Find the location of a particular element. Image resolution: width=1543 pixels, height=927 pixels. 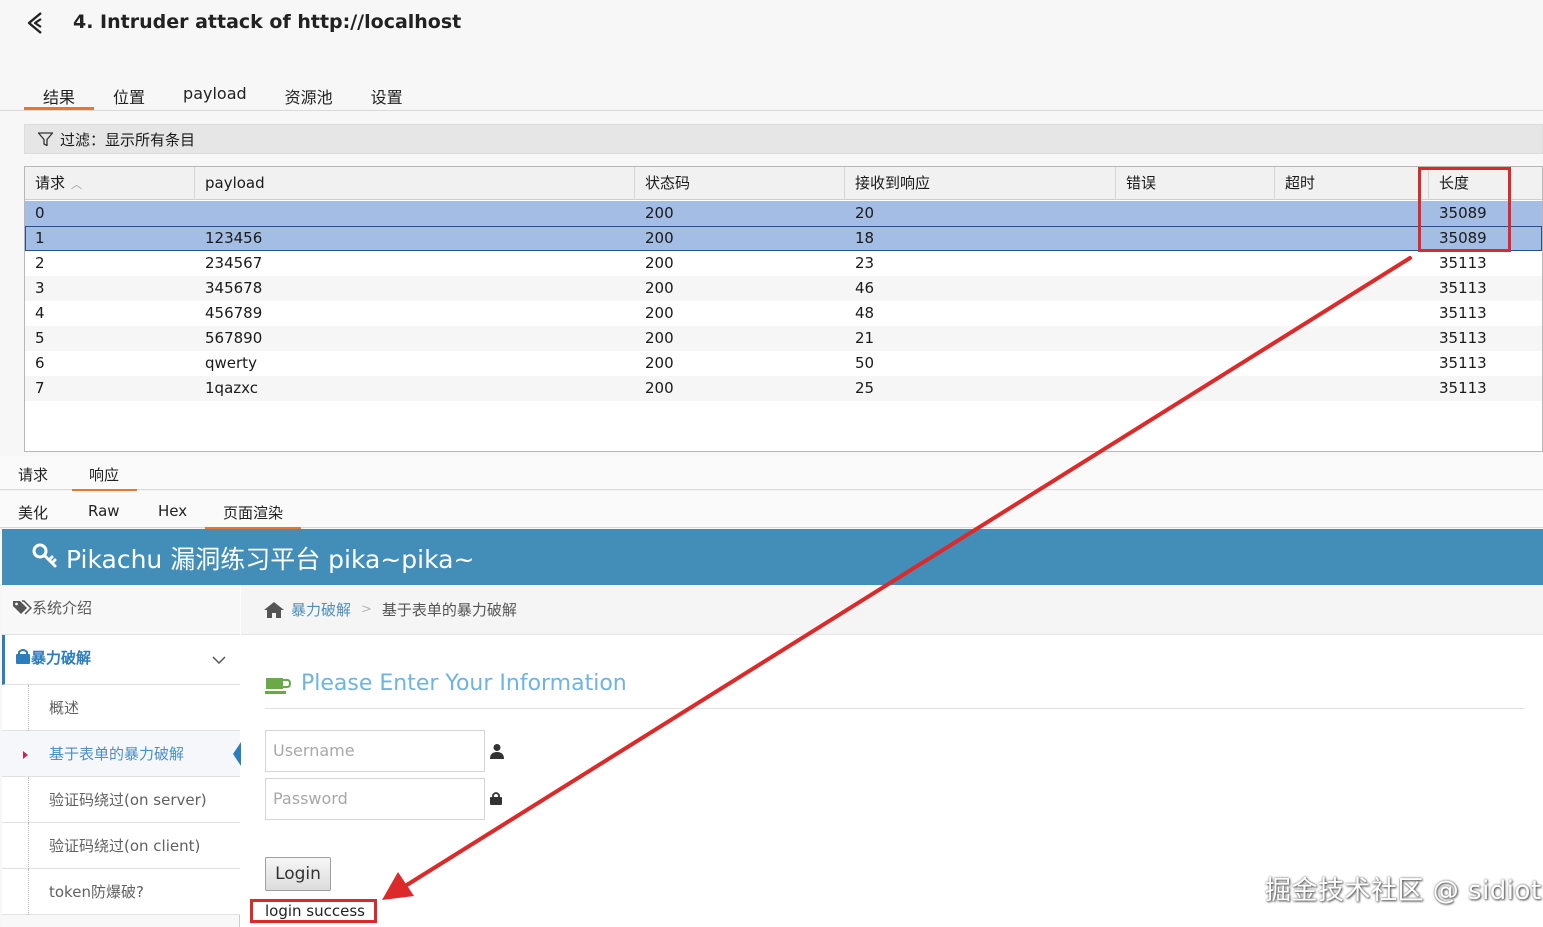

tab-resource-pool: 资源池 is located at coordinates (309, 95).